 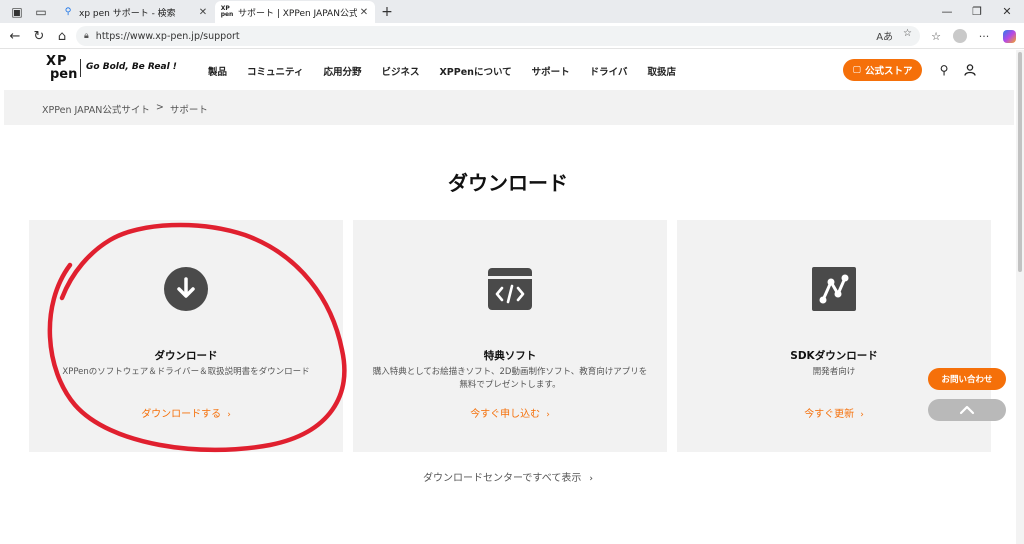 I want to click on contact-us-button: お問い合わせ, so click(x=967, y=379).